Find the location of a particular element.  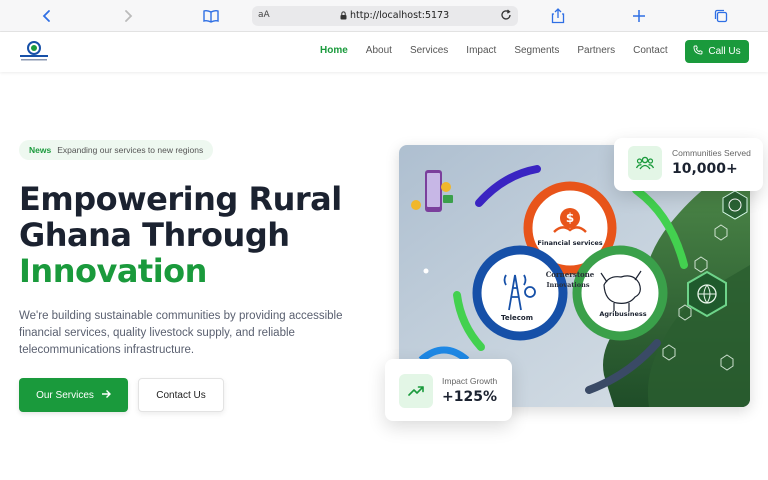

communities-value: 10,000+ is located at coordinates (705, 169).